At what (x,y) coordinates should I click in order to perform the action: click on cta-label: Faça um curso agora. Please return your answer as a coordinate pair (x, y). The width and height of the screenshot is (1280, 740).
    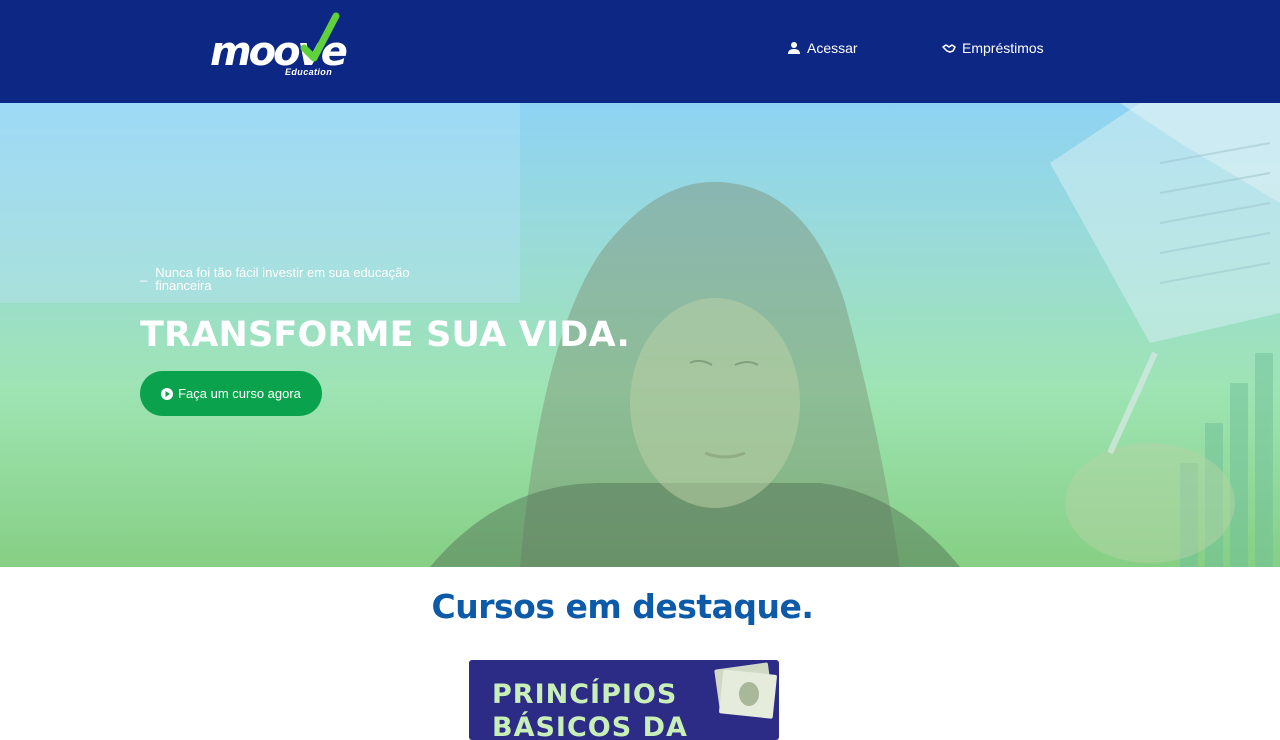
    Looking at the image, I should click on (239, 393).